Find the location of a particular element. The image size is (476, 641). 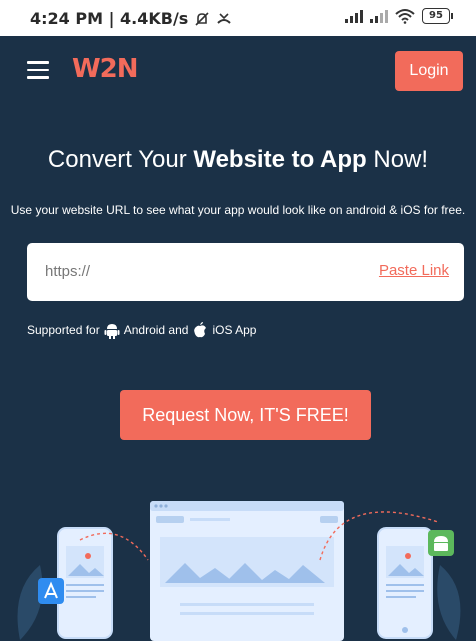

android-badge-icon is located at coordinates (441, 543).